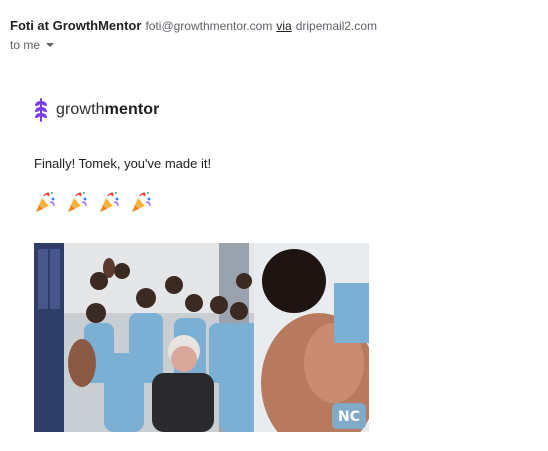 This screenshot has width=548, height=451. What do you see at coordinates (25, 45) in the screenshot?
I see `to-label: to me` at bounding box center [25, 45].